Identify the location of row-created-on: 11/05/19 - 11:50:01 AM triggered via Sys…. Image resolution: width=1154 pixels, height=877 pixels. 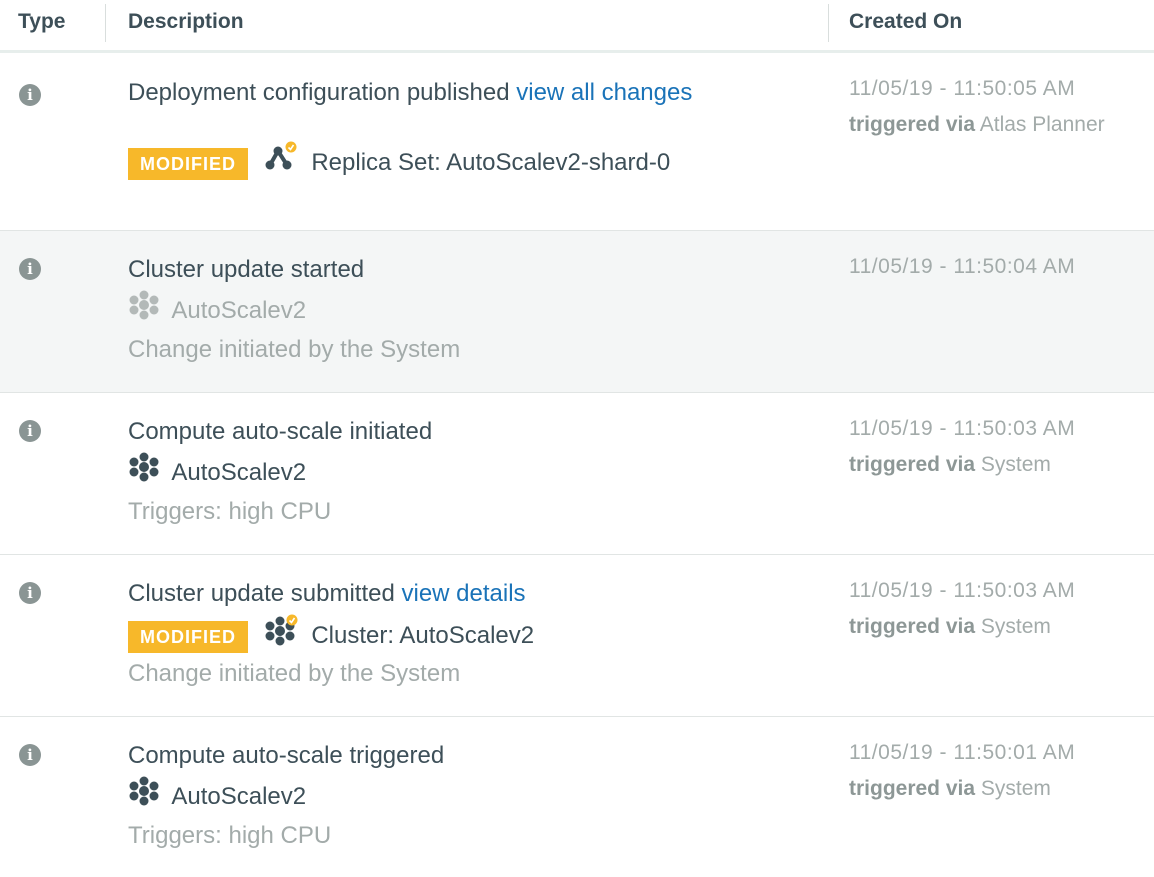
(962, 771).